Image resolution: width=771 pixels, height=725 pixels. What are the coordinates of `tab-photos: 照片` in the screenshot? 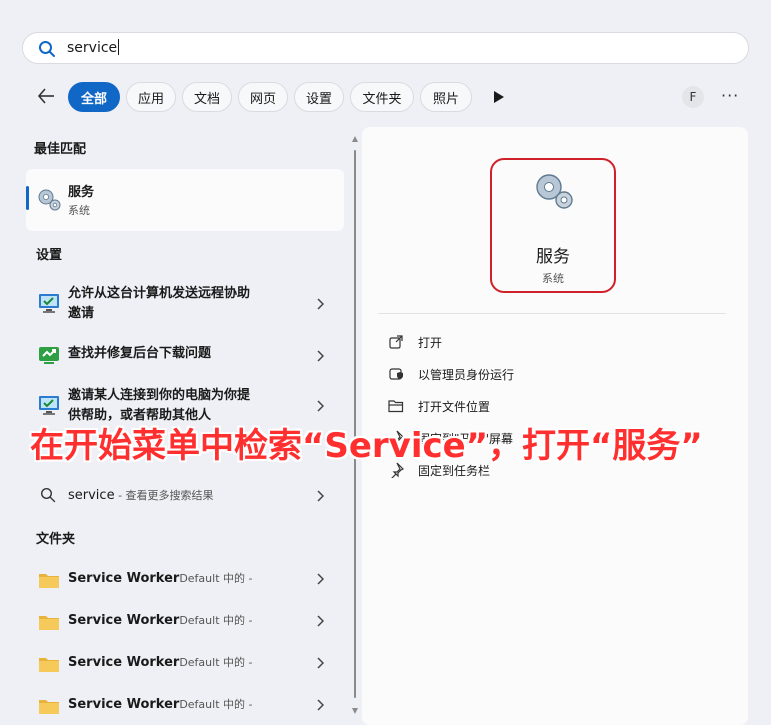 It's located at (446, 97).